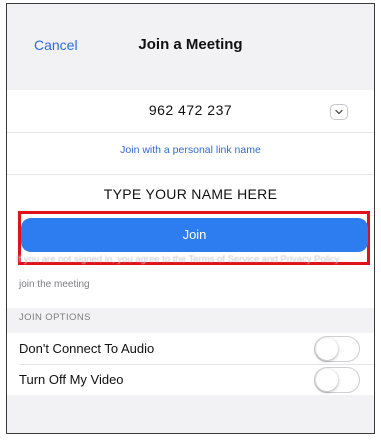 This screenshot has width=381, height=441. I want to click on personal-link-name-link: Join with a personal link name, so click(190, 150).